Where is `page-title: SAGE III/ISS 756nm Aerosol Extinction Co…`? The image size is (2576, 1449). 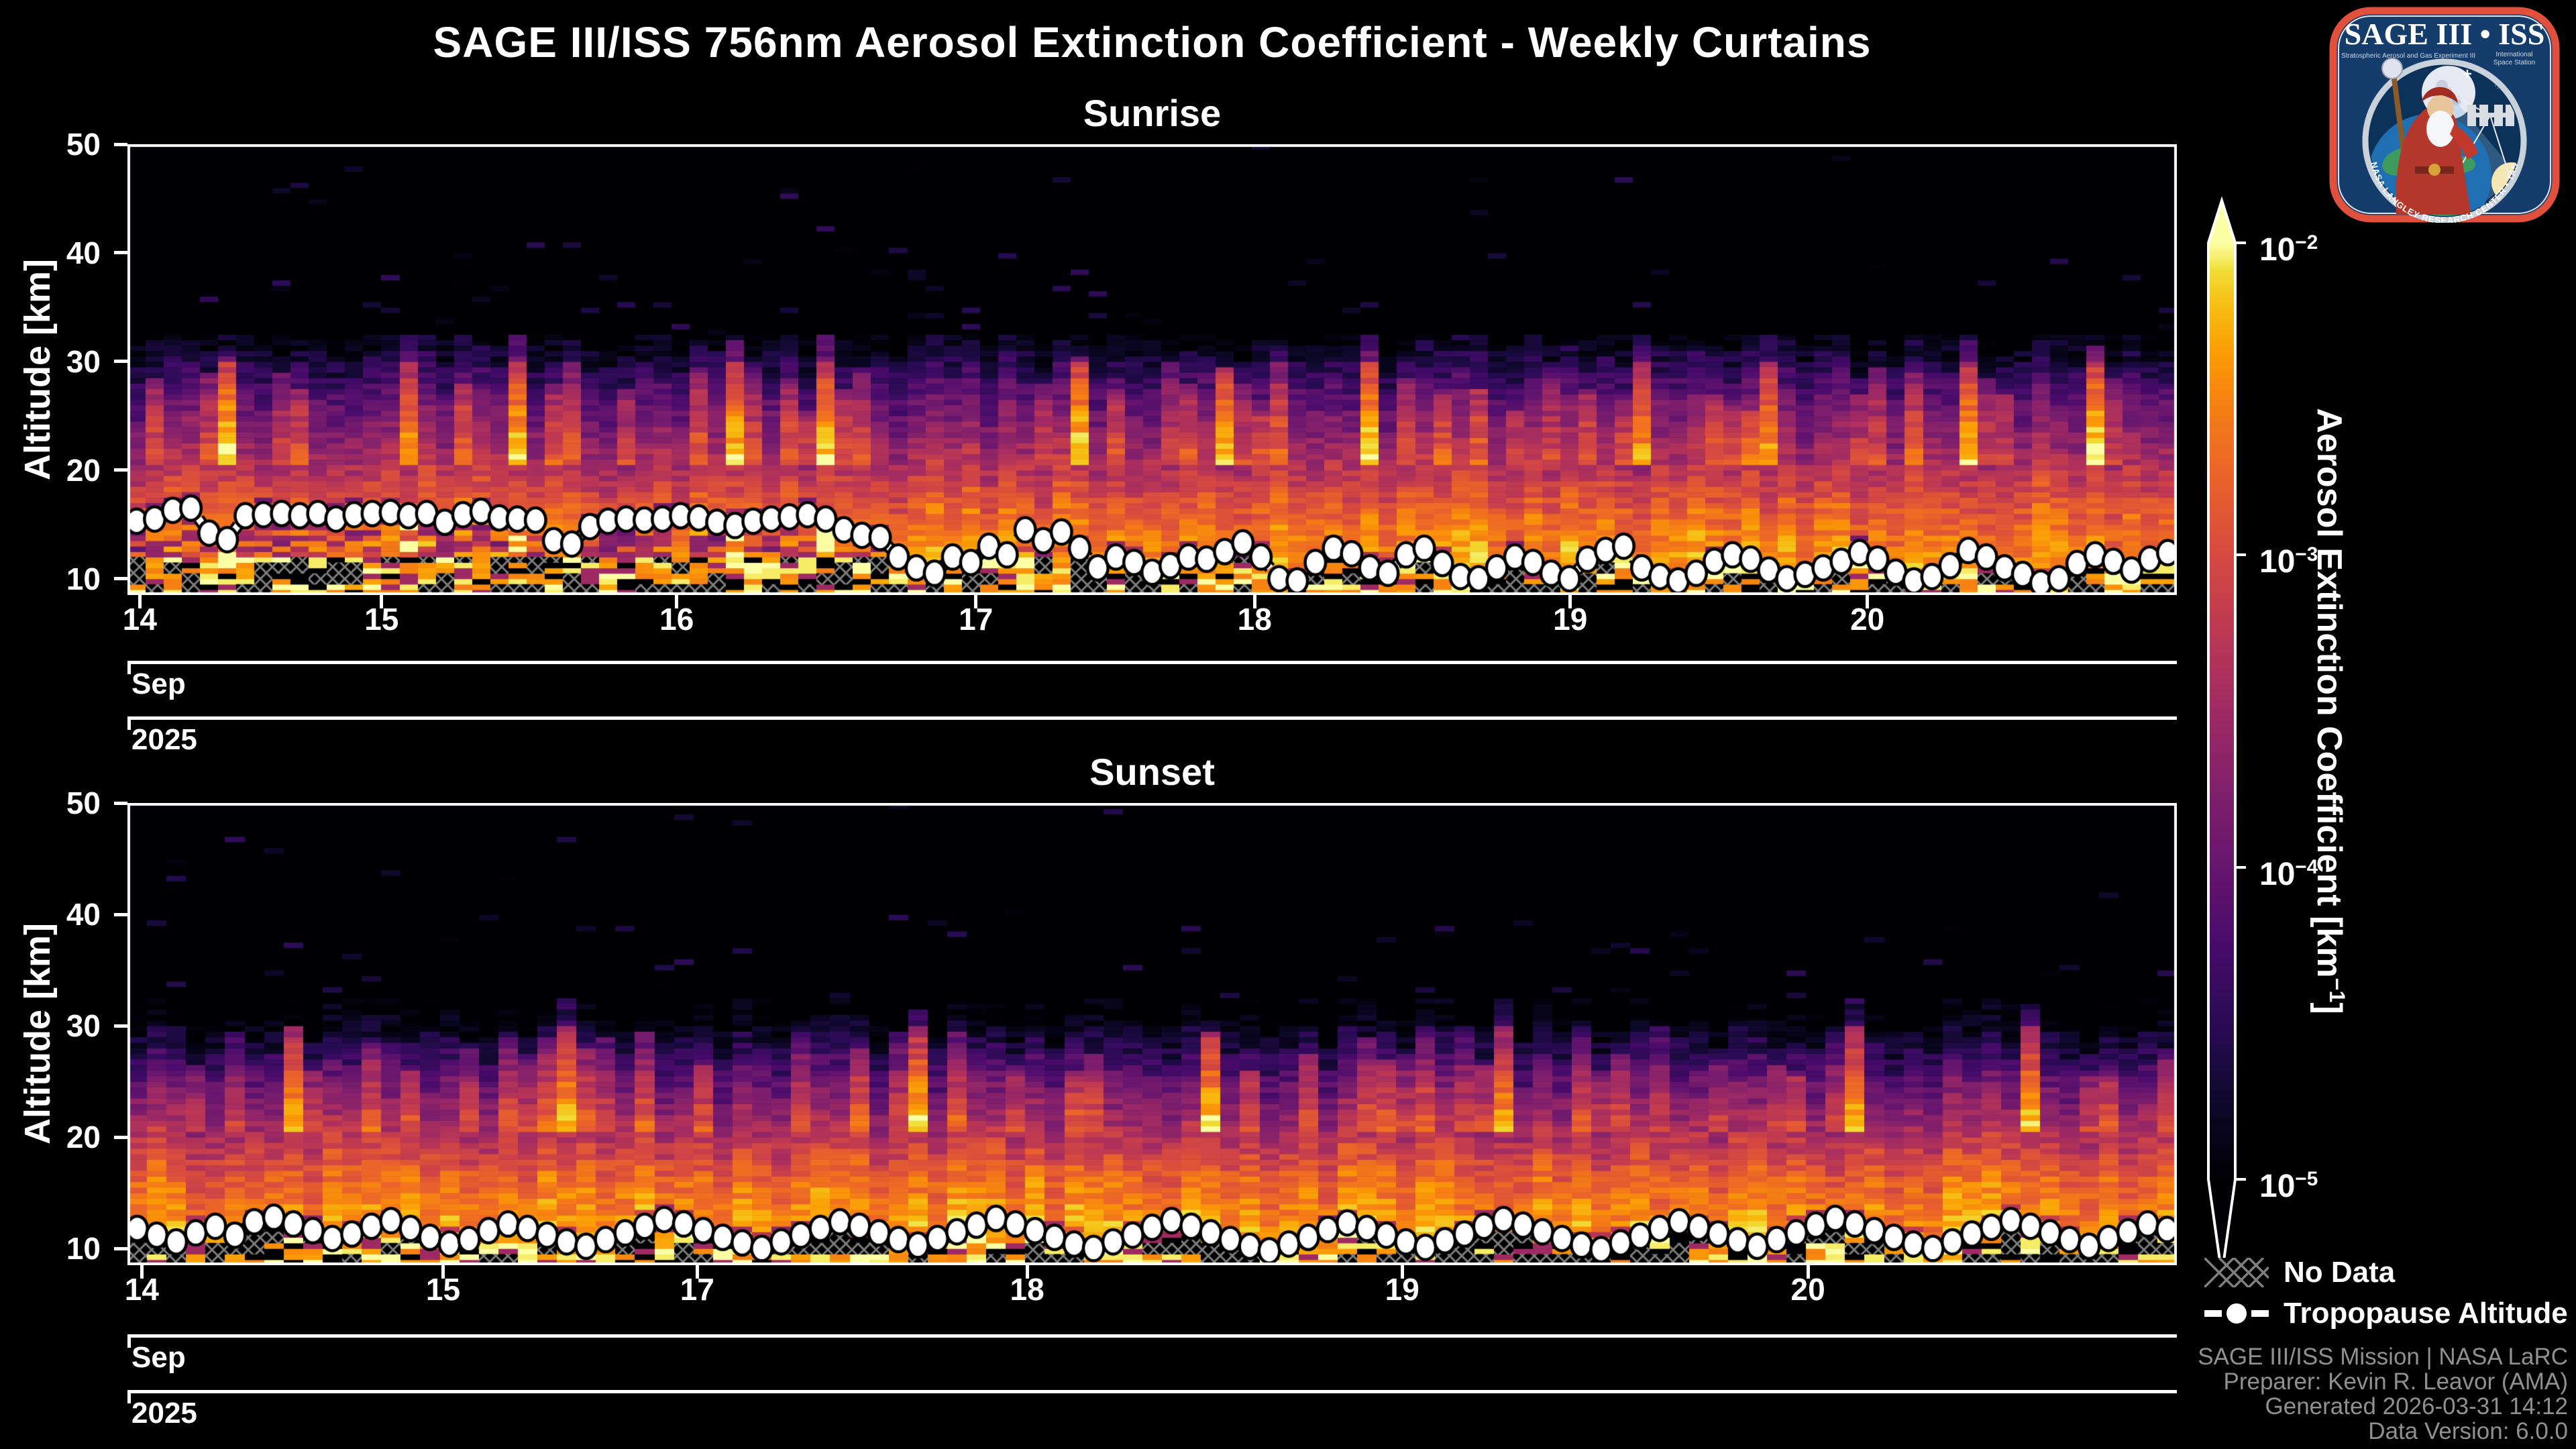
page-title: SAGE III/ISS 756nm Aerosol Extinction Co… is located at coordinates (1152, 42).